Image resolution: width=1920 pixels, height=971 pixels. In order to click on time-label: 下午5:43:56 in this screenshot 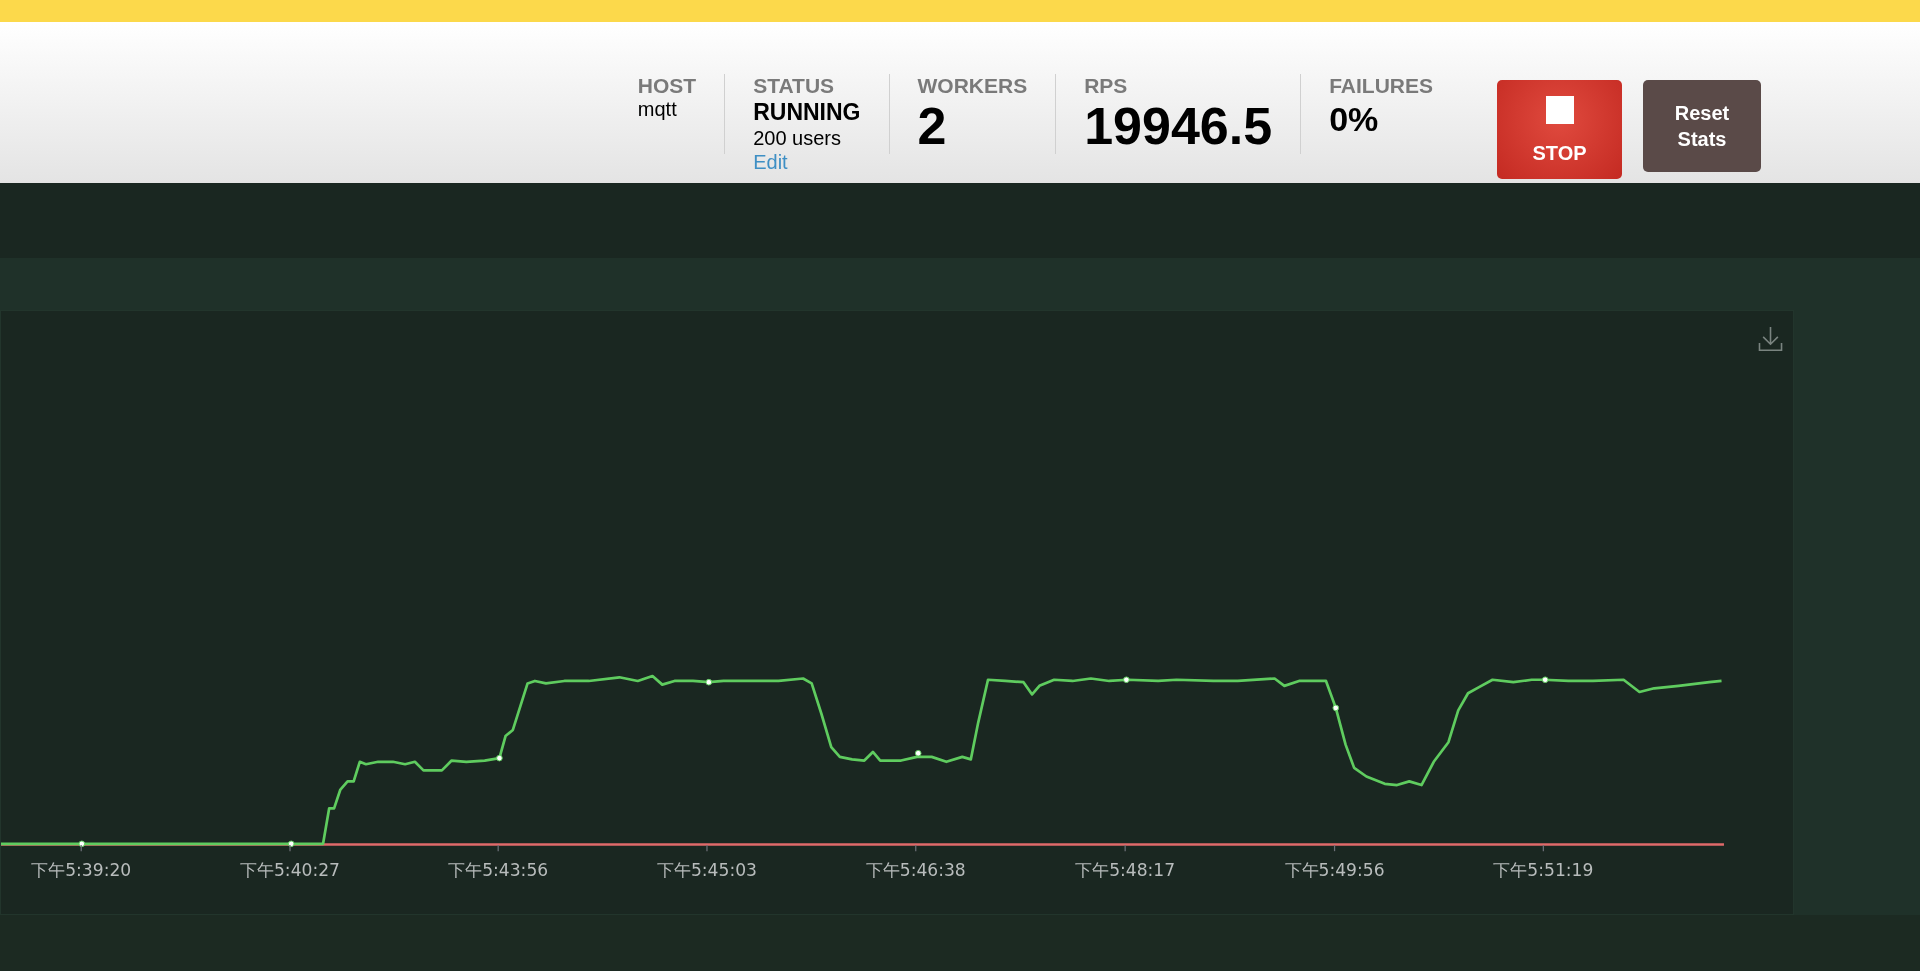, I will do `click(498, 869)`.